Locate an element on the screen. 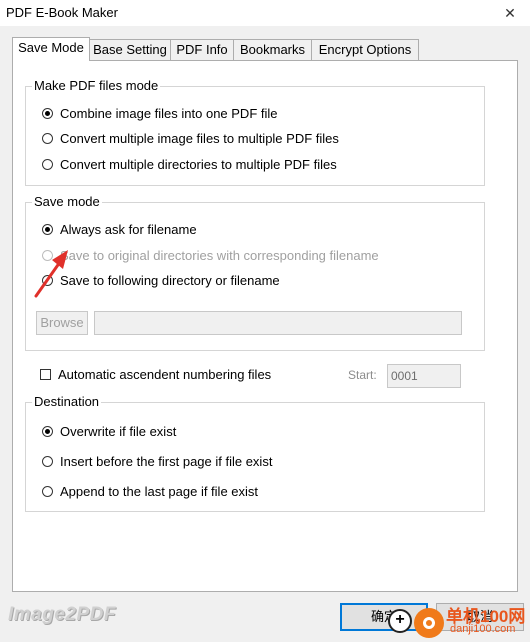  tab-save-mode: Save Mode is located at coordinates (51, 49).